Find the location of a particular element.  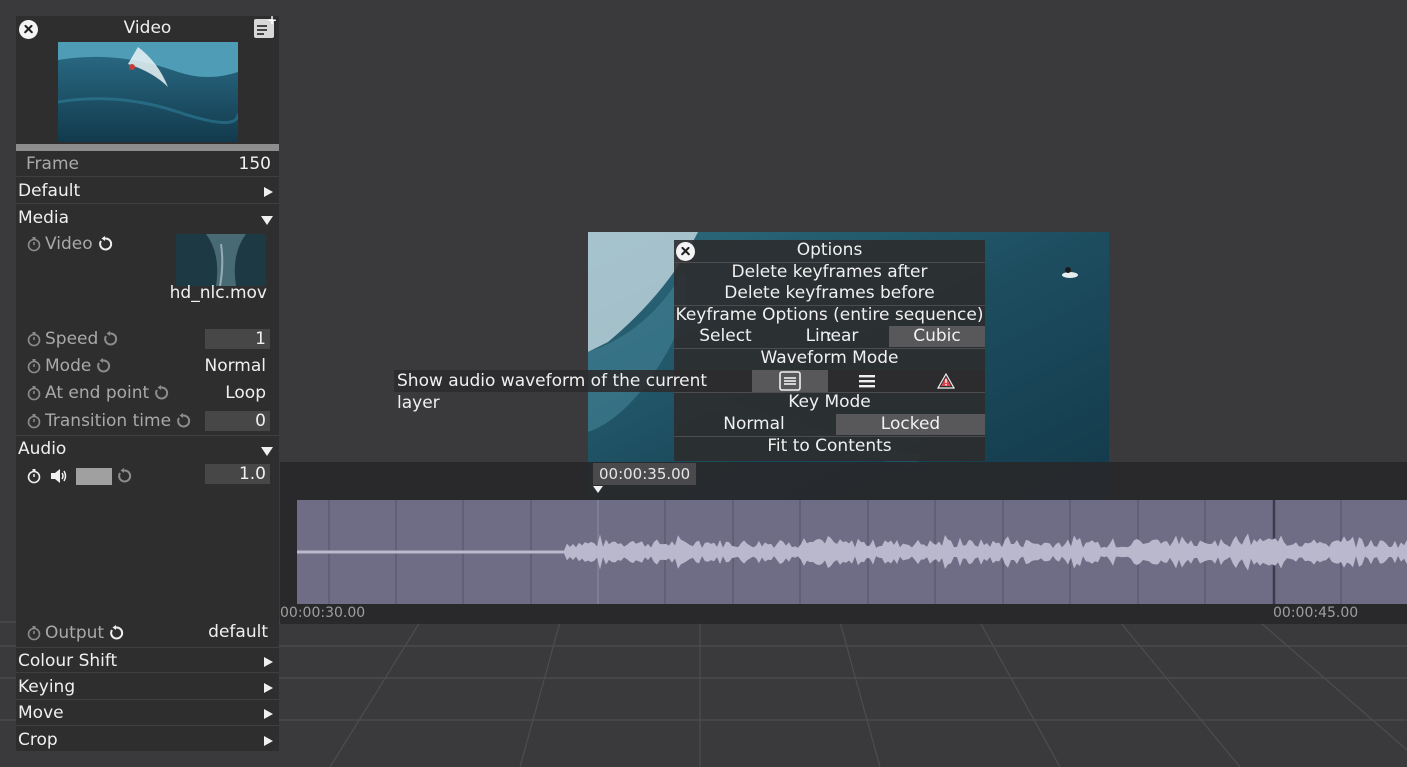

video-thumbnail is located at coordinates (148, 92).